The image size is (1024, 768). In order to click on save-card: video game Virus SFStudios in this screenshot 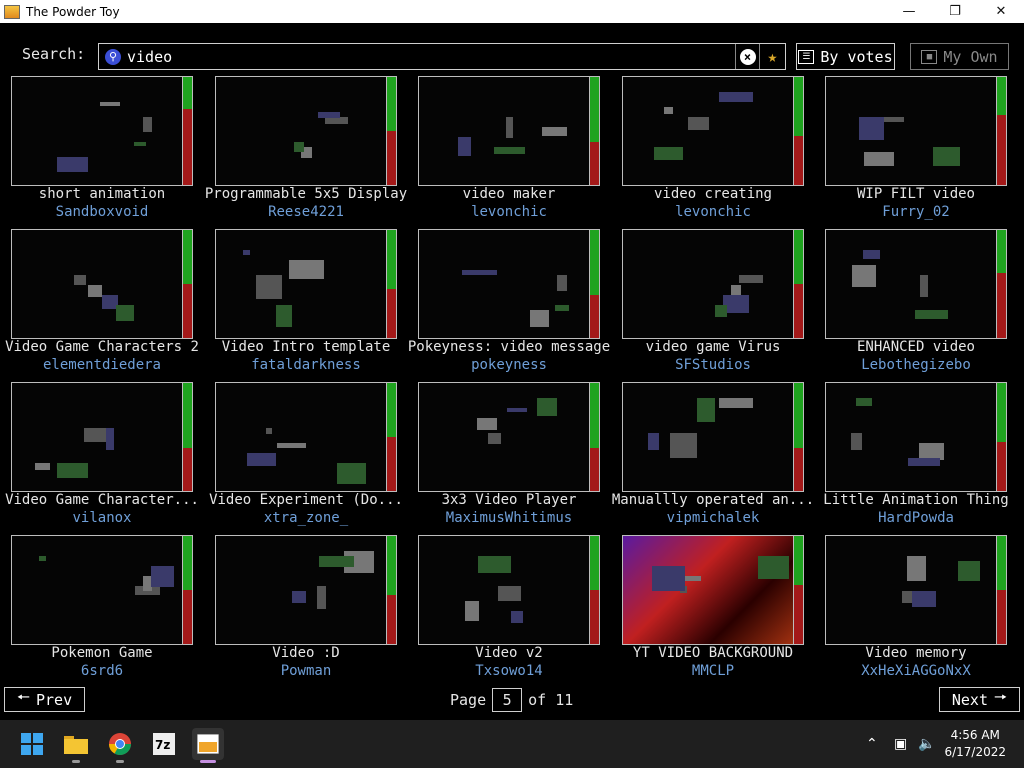, I will do `click(716, 303)`.